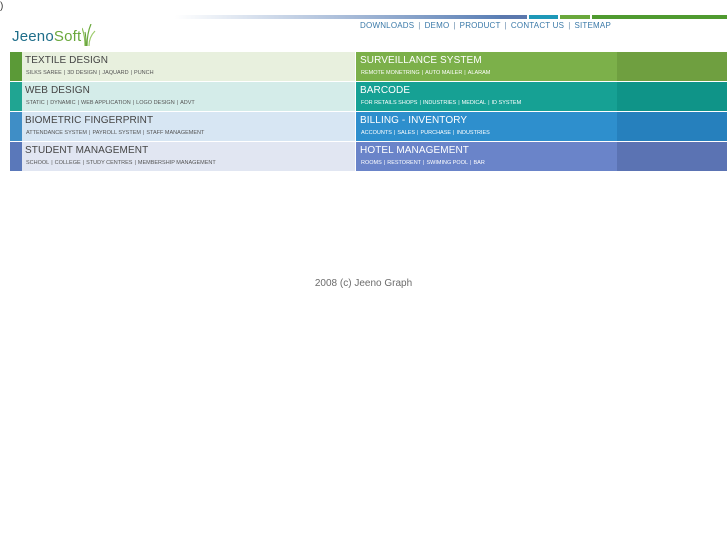  Describe the element at coordinates (35, 103) in the screenshot. I see `product-sublink: STATIC` at that location.